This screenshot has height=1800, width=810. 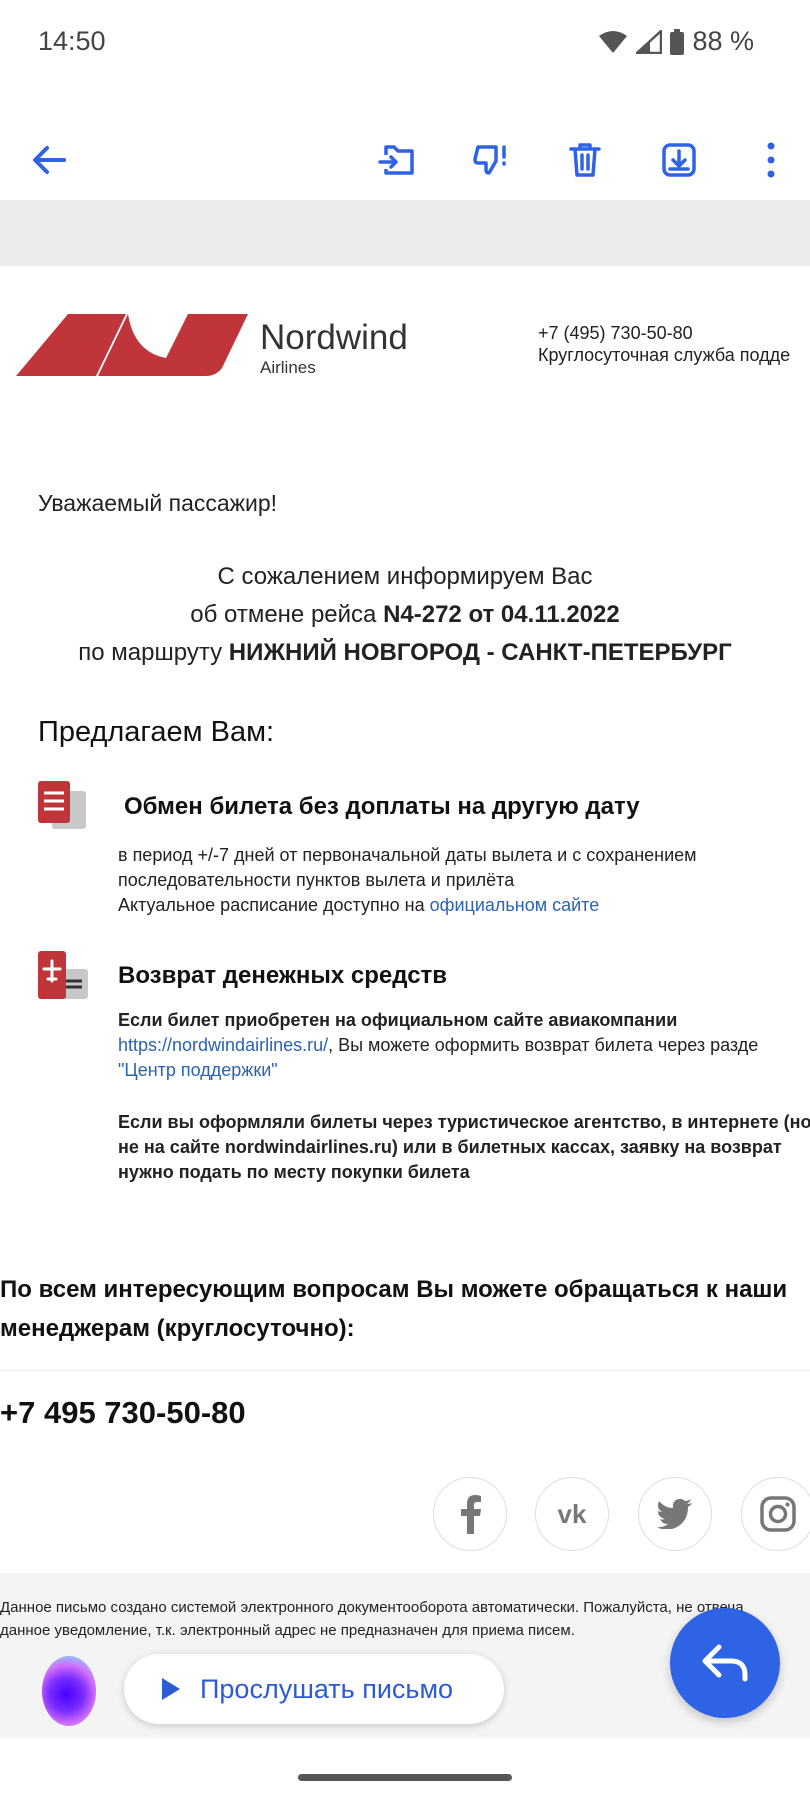 What do you see at coordinates (613, 41) in the screenshot?
I see `wifi-icon` at bounding box center [613, 41].